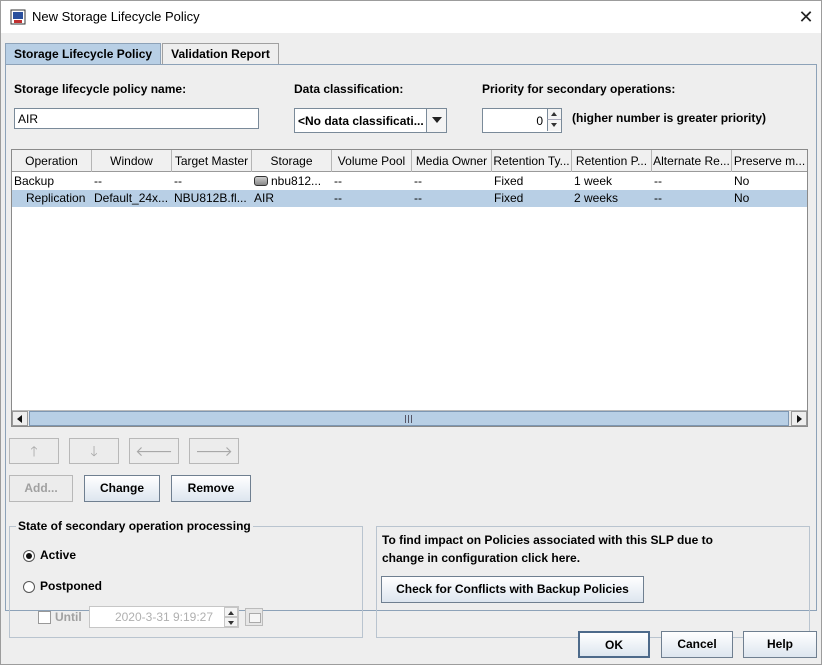  Describe the element at coordinates (178, 181) in the screenshot. I see `cell-target-master: --` at that location.